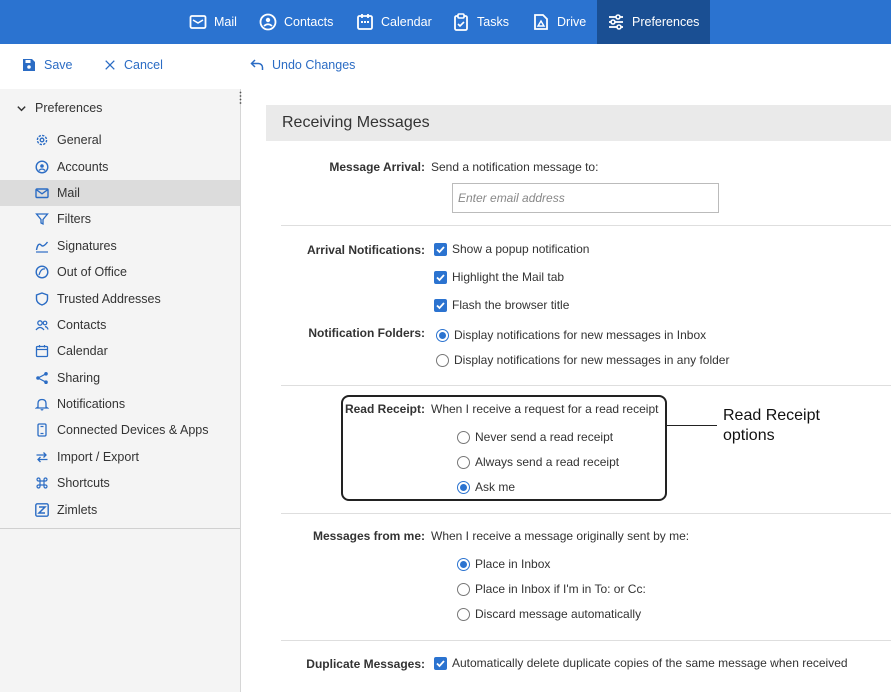 The image size is (891, 692). Describe the element at coordinates (83, 167) in the screenshot. I see `sidebar-item-label: Accounts` at that location.